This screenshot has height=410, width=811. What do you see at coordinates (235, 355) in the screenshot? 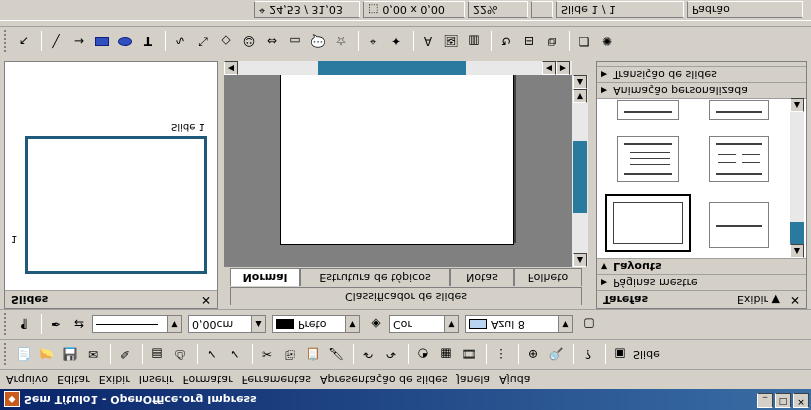
I see `autospellcheck-icon: ✓` at bounding box center [235, 355].